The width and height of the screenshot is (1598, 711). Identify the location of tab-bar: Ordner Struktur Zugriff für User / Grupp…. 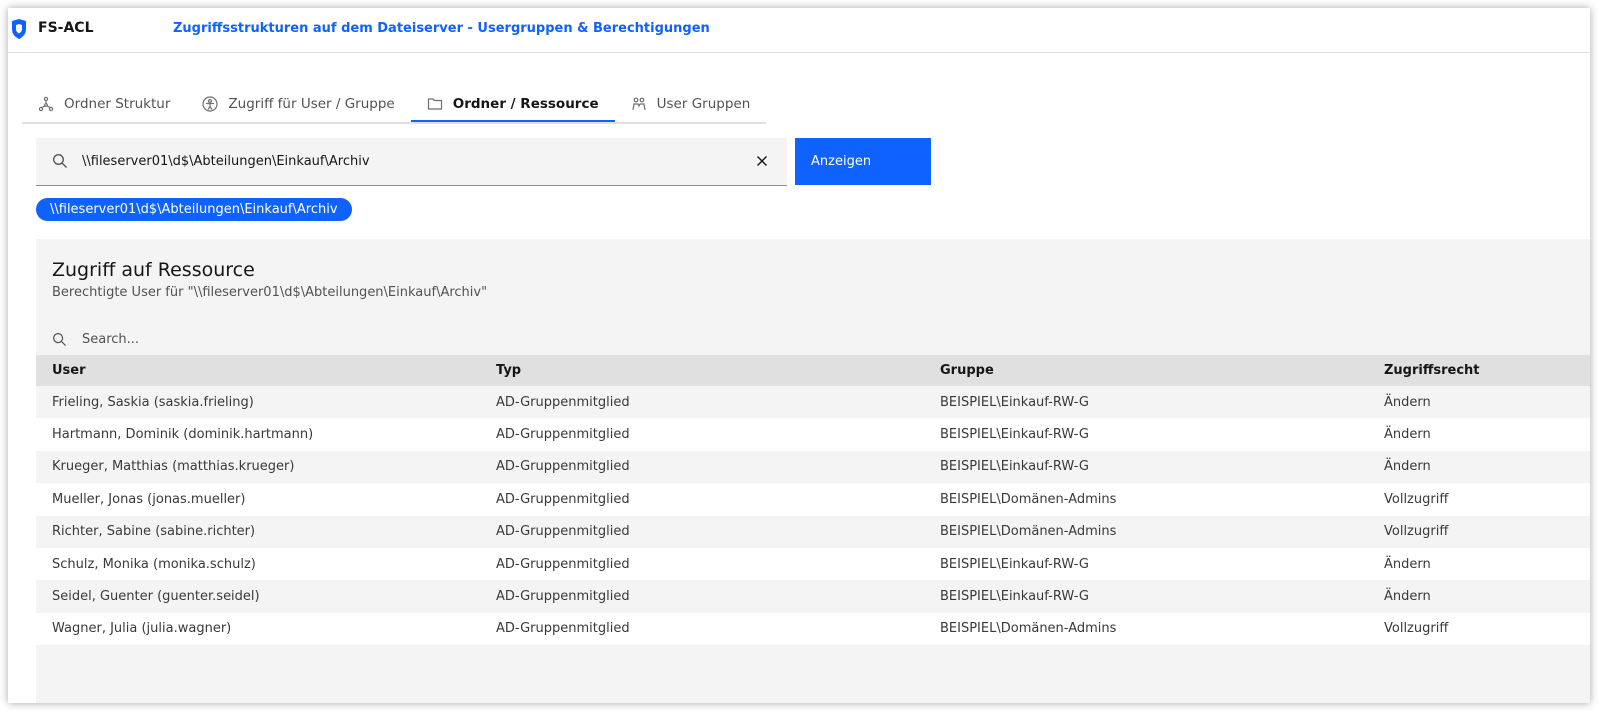
(394, 106).